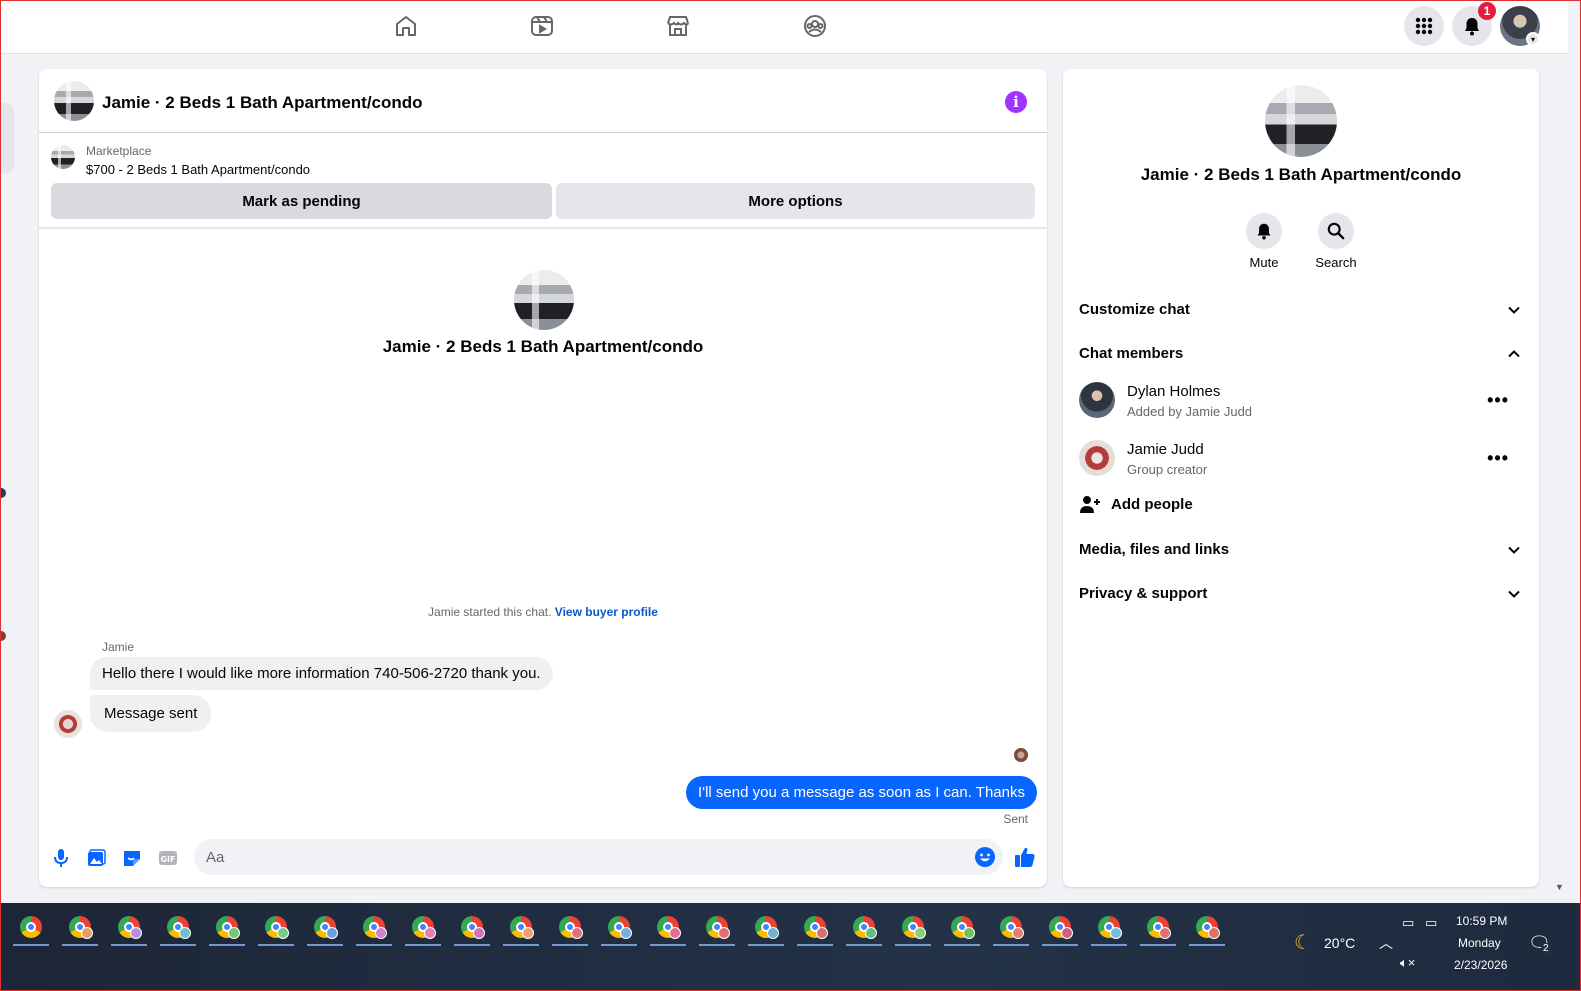  I want to click on meet-now-icon: ▭, so click(1408, 923).